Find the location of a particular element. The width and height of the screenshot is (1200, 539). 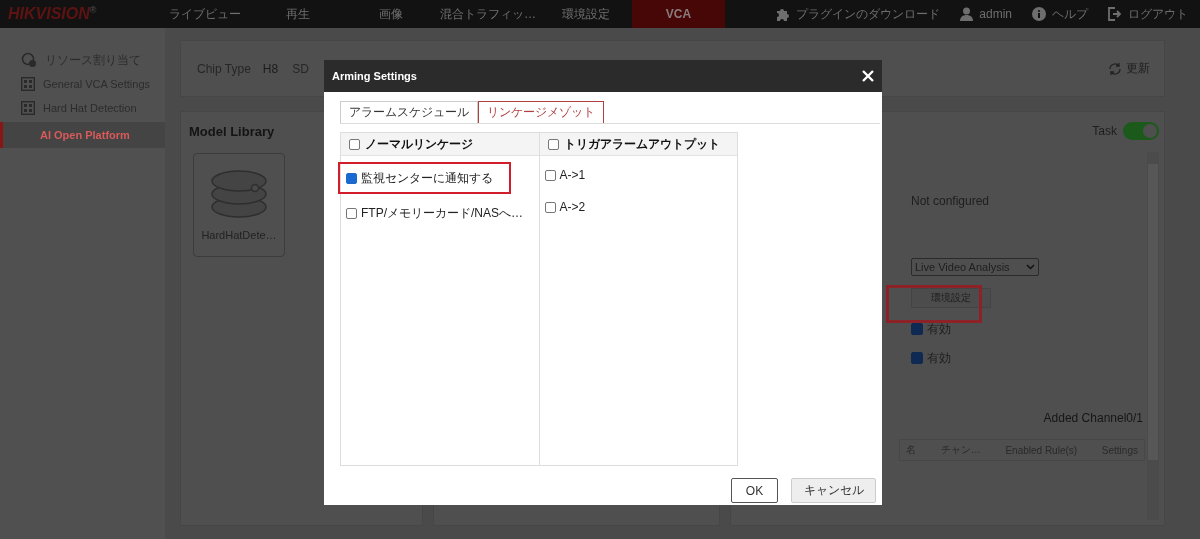

logout-icon is located at coordinates (1115, 14).